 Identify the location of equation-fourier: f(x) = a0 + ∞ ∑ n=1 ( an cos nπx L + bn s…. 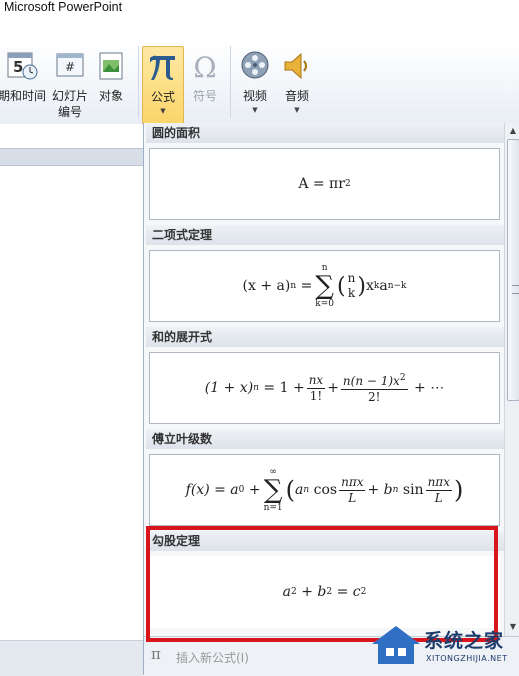
(324, 490).